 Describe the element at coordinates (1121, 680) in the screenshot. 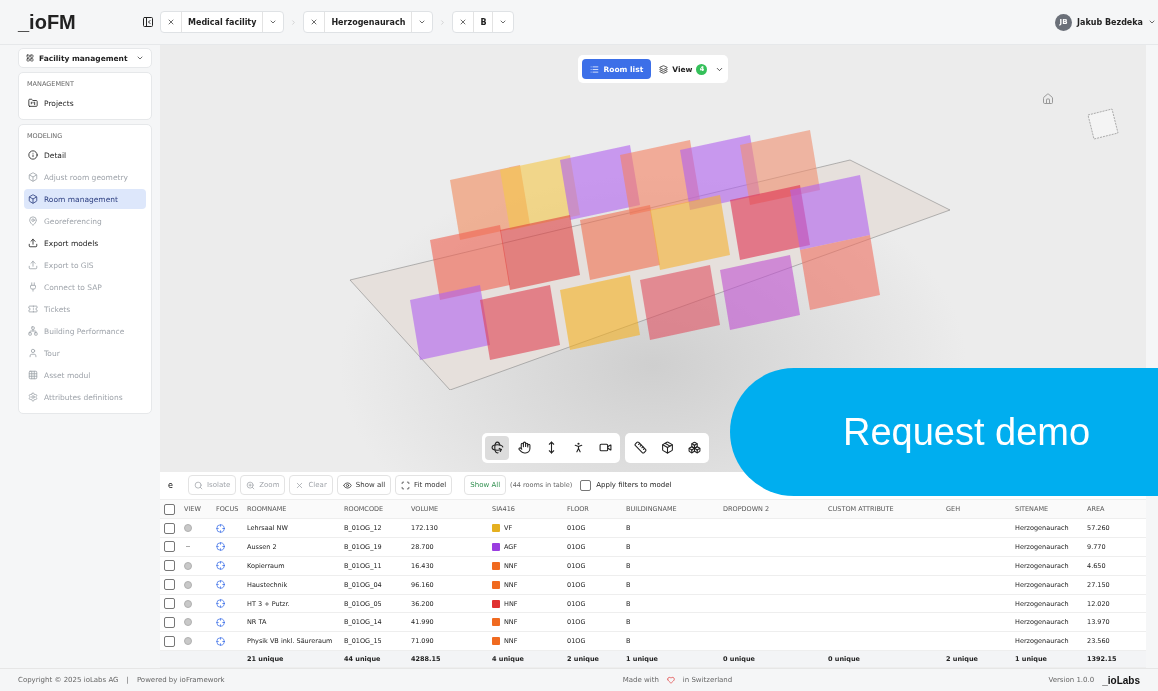

I see `company-logo: _ioLabs` at that location.